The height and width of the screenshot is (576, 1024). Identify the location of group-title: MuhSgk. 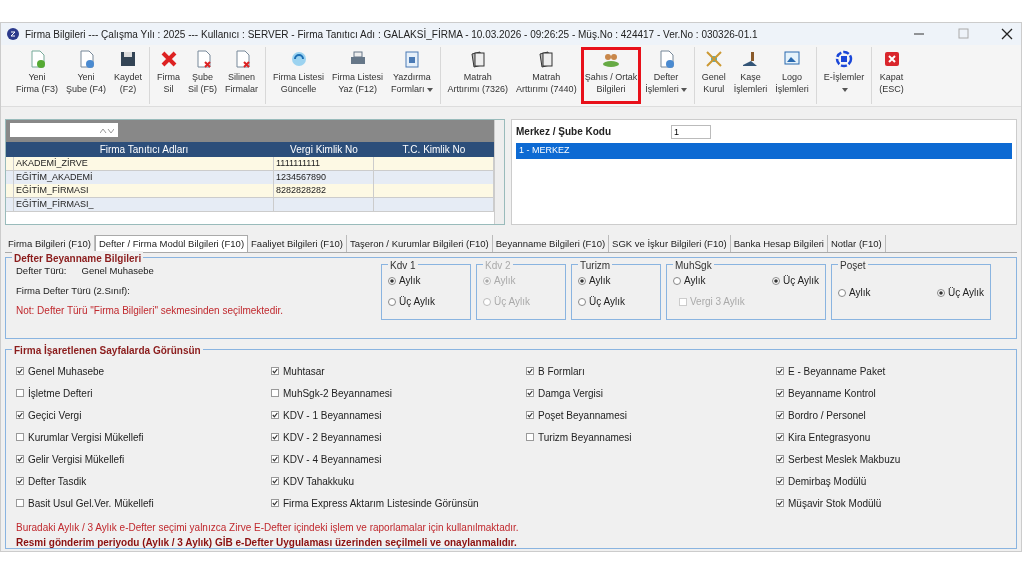
(693, 266).